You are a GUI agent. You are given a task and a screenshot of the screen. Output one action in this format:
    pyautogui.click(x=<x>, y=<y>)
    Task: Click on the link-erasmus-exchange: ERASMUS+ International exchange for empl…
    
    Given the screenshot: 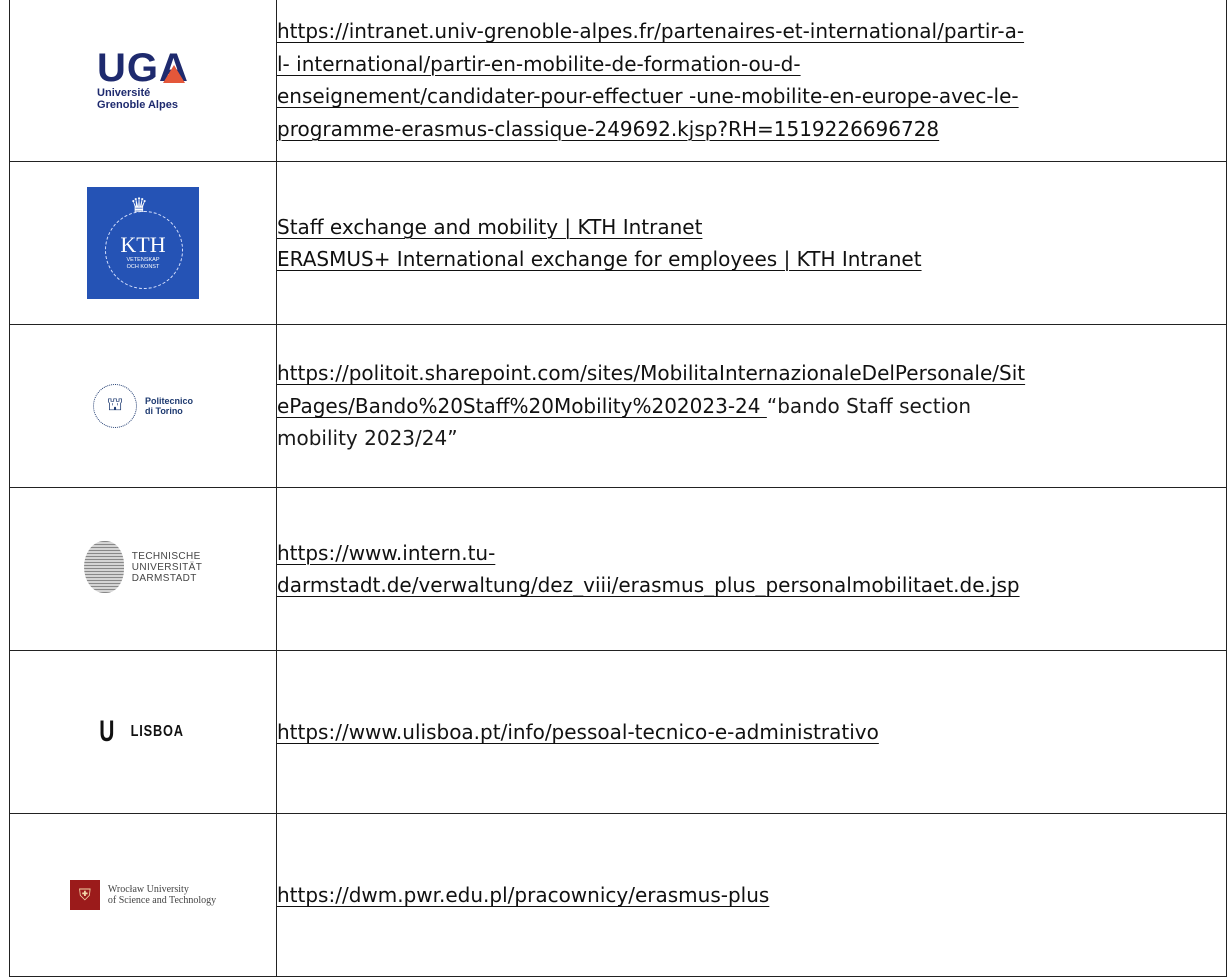 What is the action you would take?
    pyautogui.click(x=599, y=259)
    